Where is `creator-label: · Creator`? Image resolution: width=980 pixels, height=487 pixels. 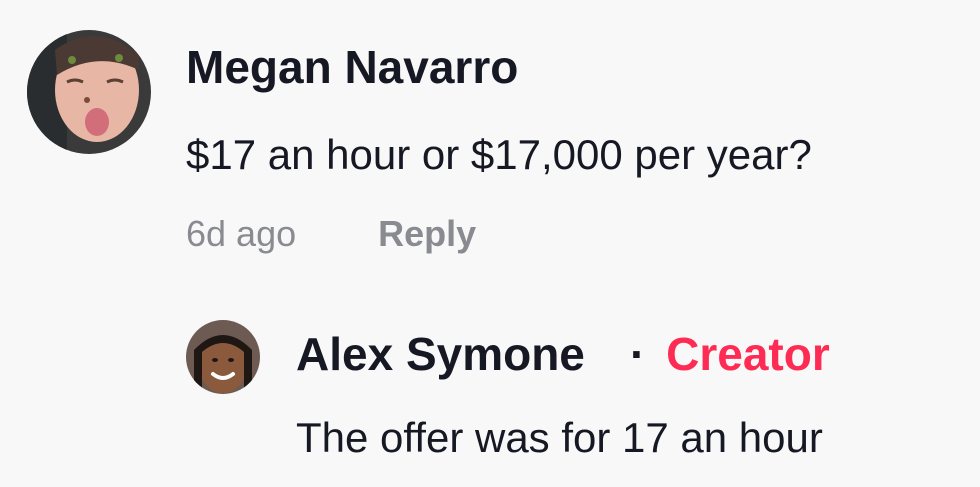
creator-label: · Creator is located at coordinates (730, 354).